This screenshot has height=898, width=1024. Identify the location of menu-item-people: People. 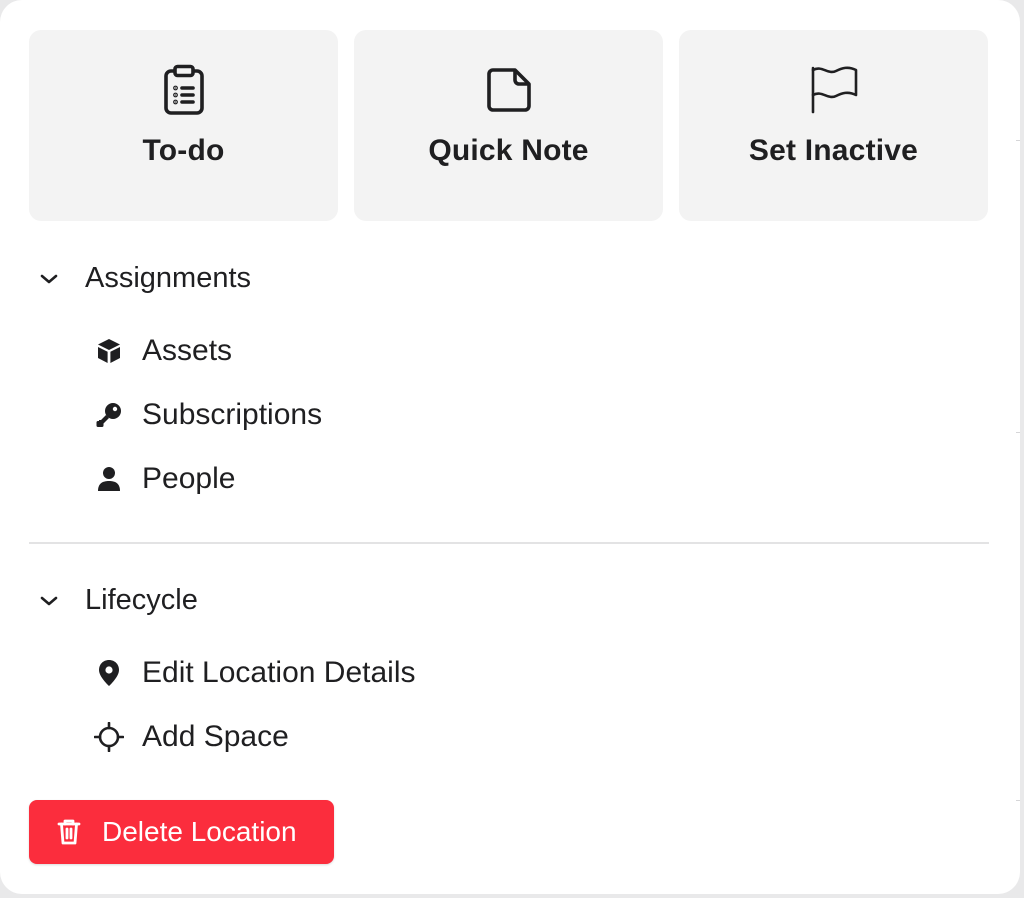
(164, 479).